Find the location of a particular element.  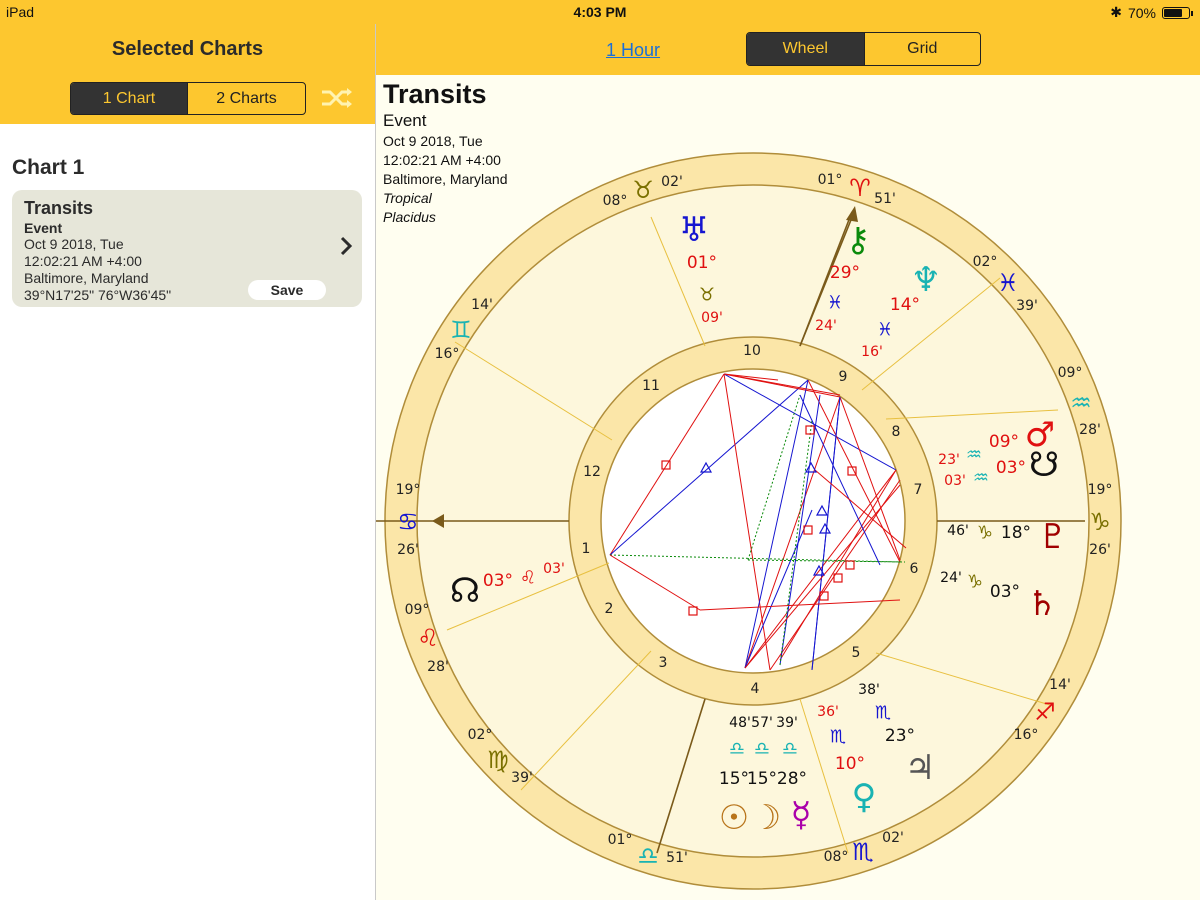

sidebar-title: Selected Charts is located at coordinates (187, 49).